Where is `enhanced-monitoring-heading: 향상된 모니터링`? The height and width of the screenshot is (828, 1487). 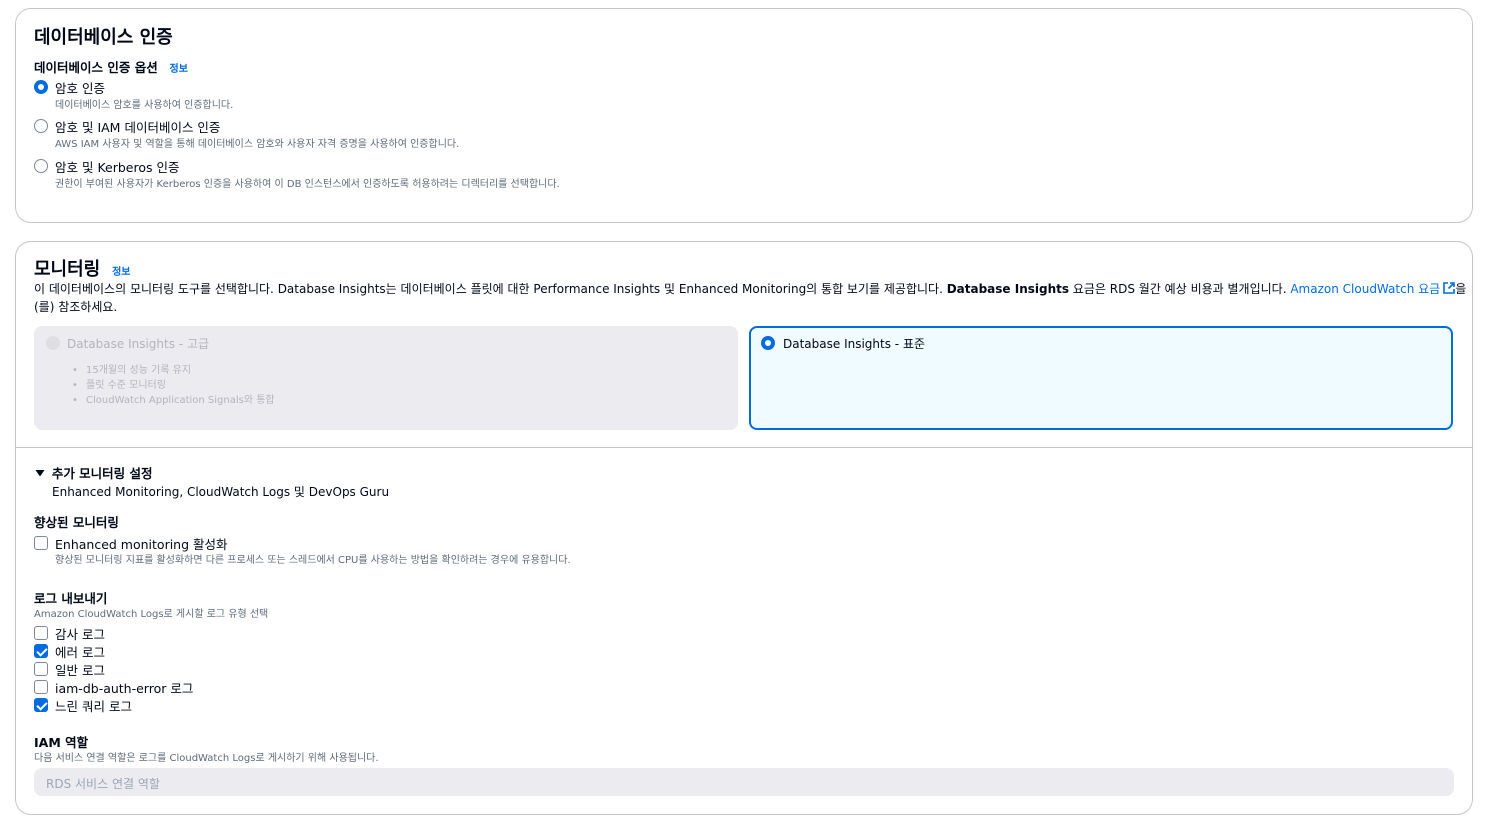 enhanced-monitoring-heading: 향상된 모니터링 is located at coordinates (76, 522).